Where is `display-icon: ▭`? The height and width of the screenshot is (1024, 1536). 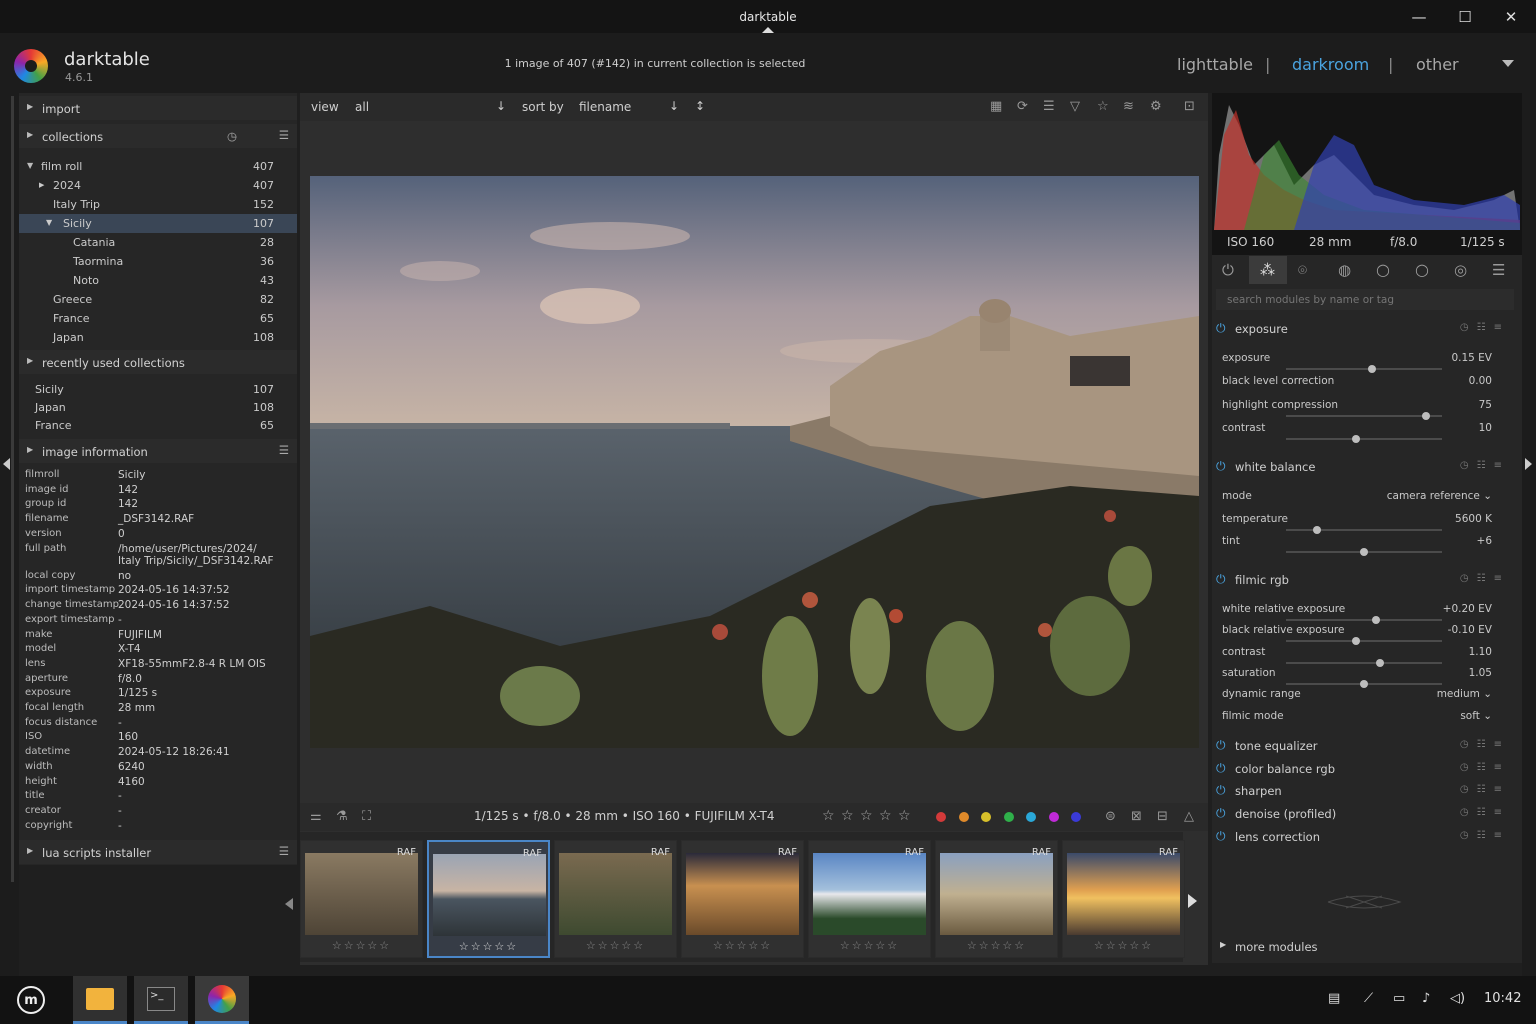 display-icon: ▭ is located at coordinates (1399, 998).